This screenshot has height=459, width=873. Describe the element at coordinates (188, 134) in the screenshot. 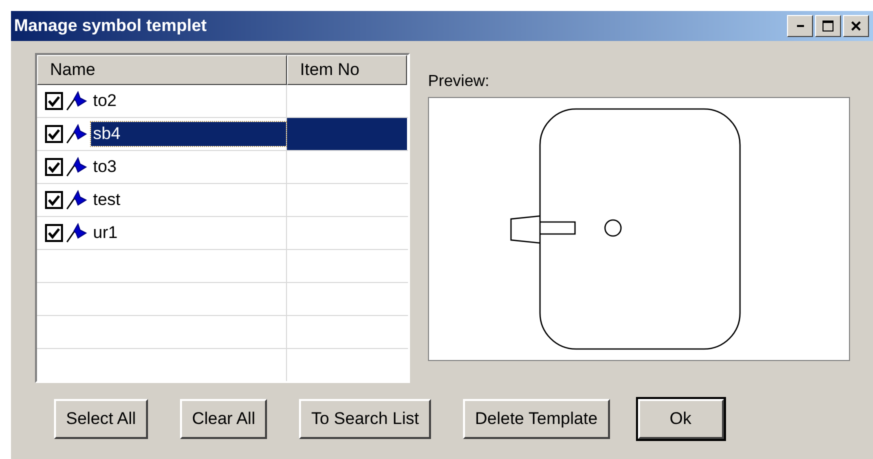

I see `template-name: sb4` at that location.